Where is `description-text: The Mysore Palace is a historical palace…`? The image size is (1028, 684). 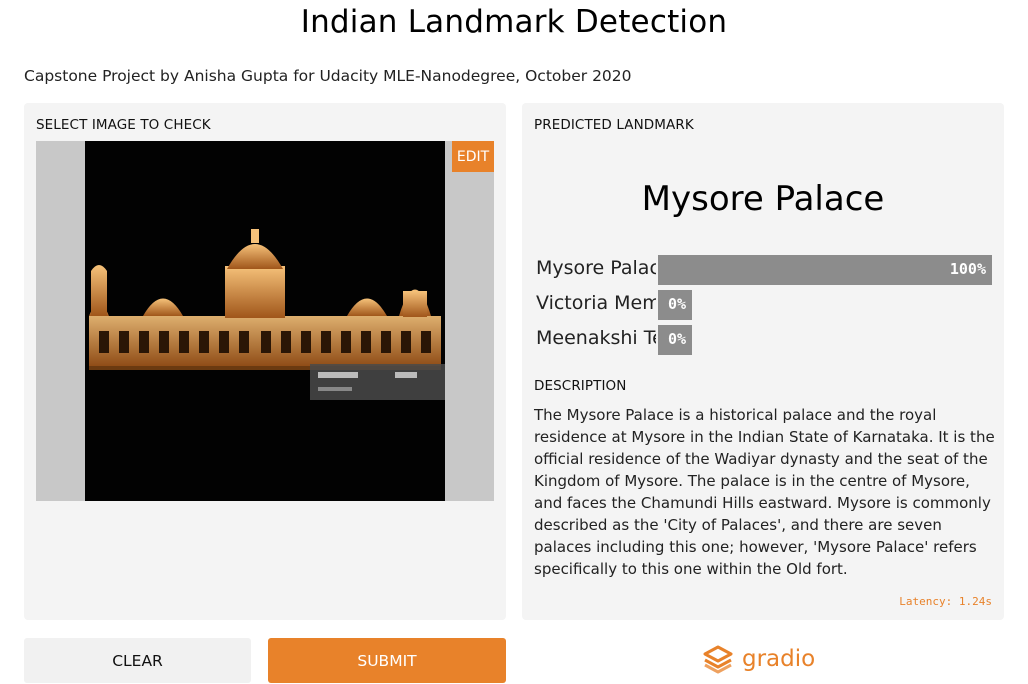
description-text: The Mysore Palace is a historical palace… is located at coordinates (764, 492).